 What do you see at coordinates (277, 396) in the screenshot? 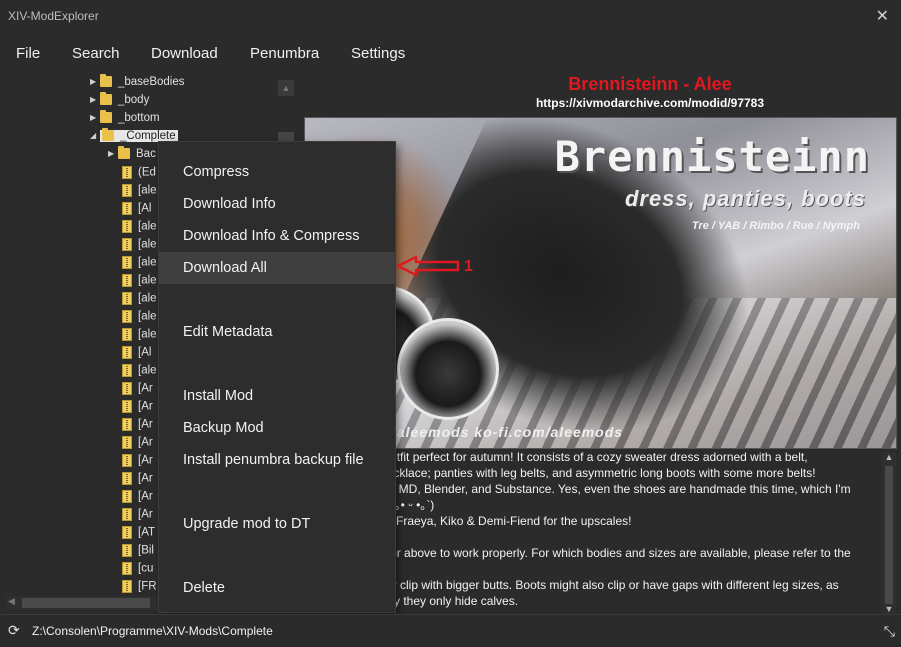
I see `menu-item-install-mod: Install Mod` at bounding box center [277, 396].